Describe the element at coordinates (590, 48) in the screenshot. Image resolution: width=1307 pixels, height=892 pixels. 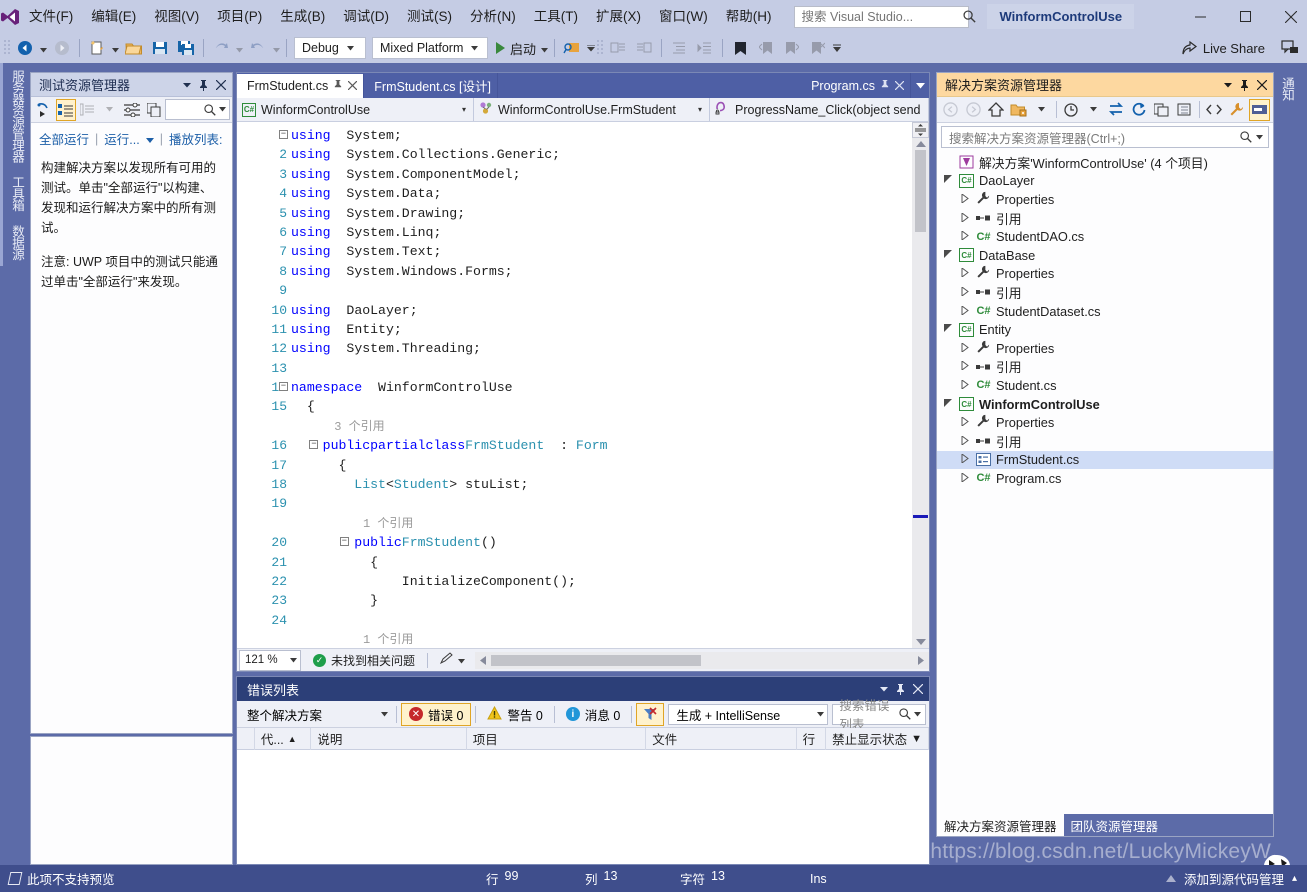
I see `find-dropdown` at that location.